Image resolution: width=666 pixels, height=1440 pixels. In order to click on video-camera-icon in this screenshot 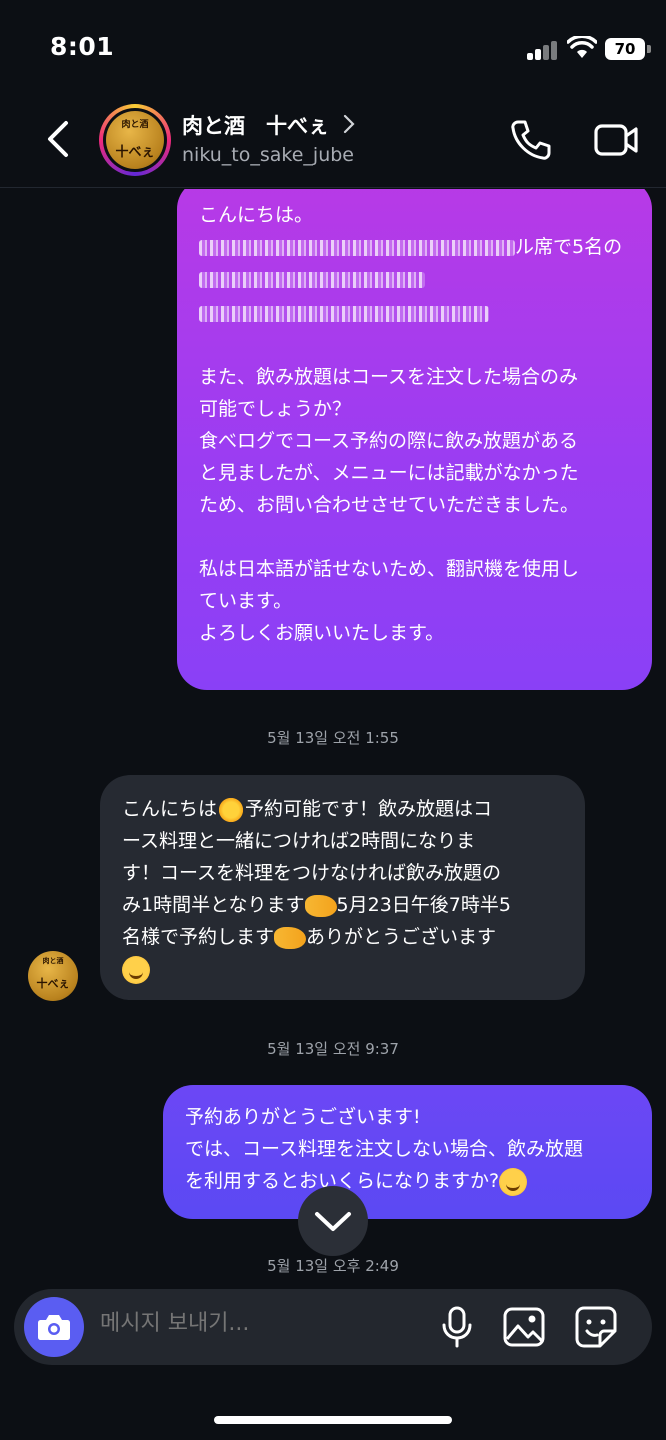, I will do `click(616, 140)`.